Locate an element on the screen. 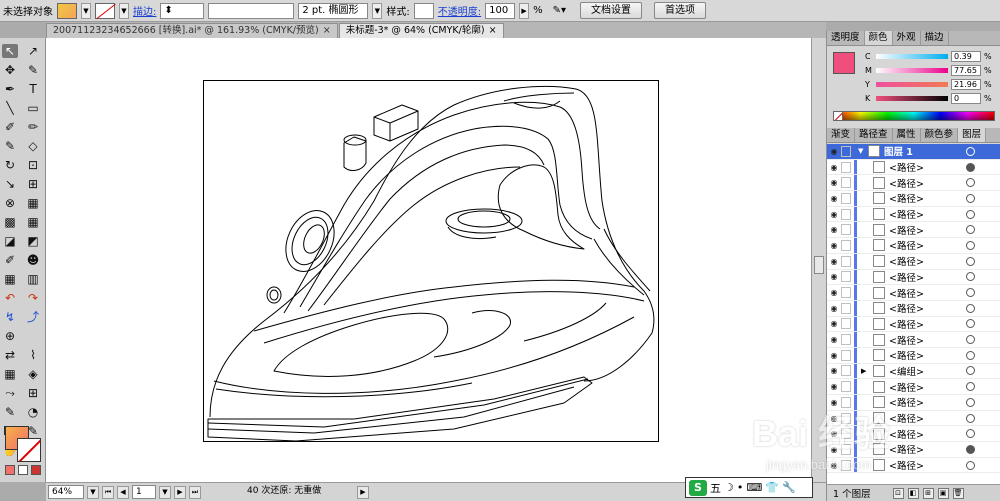 This screenshot has height=501, width=1000. wave-tool-icon: ⌇ is located at coordinates (33, 355).